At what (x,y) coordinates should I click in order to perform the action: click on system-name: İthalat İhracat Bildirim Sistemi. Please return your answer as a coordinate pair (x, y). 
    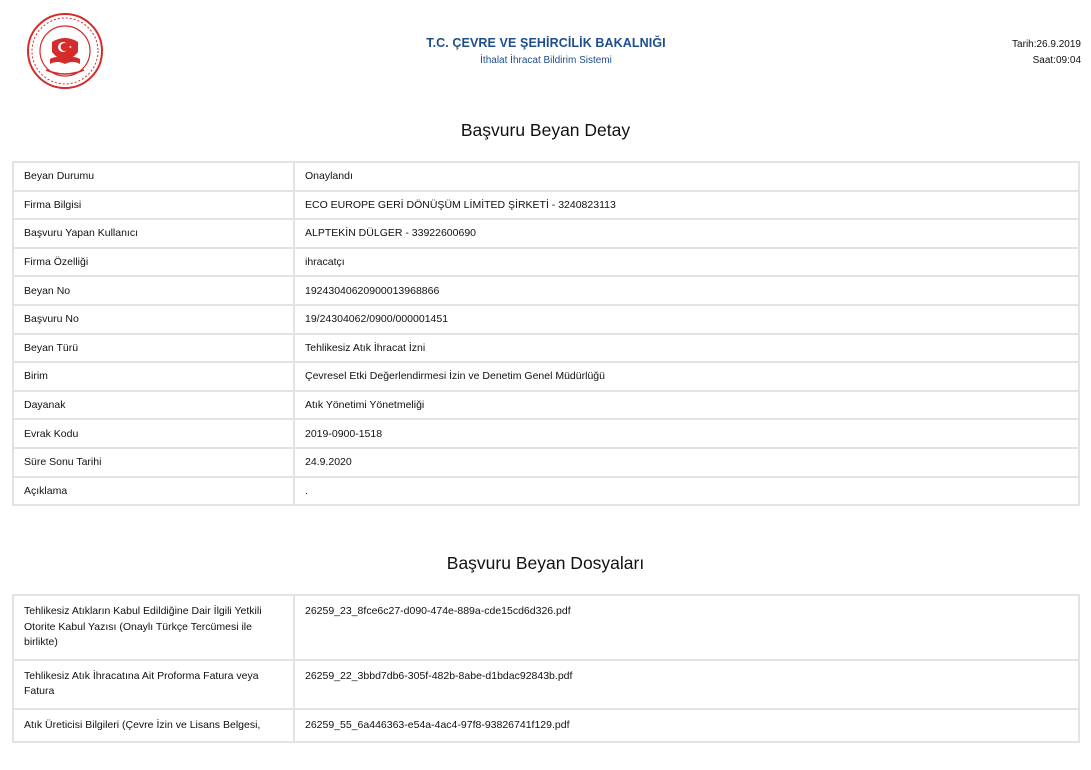
    Looking at the image, I should click on (546, 60).